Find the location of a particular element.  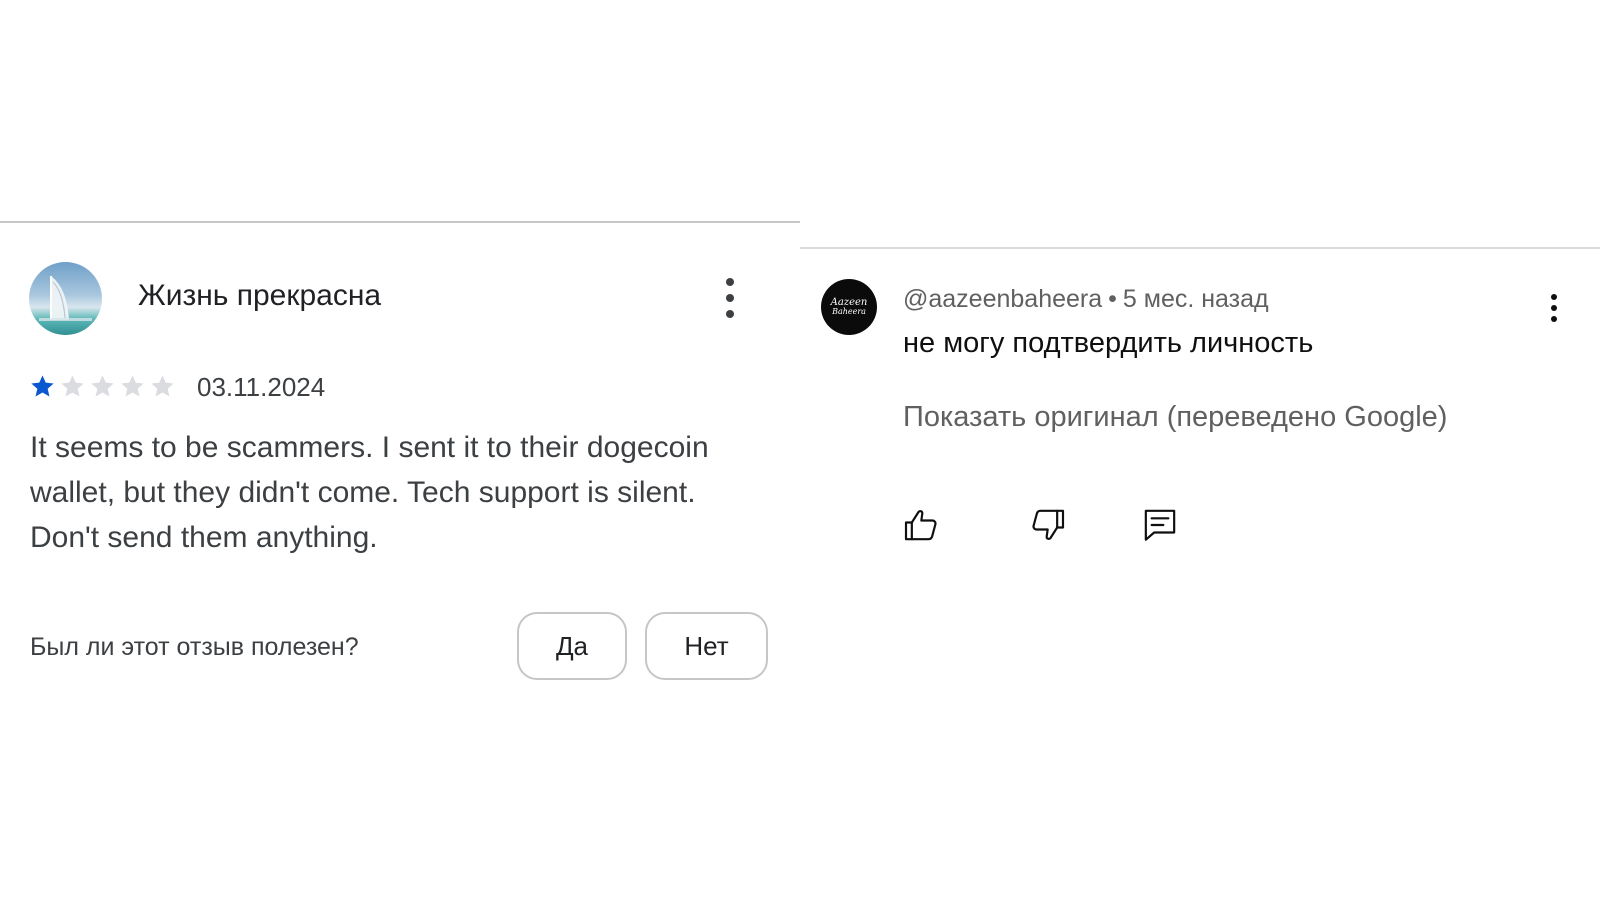

helpful-yes-button: Да is located at coordinates (572, 646).